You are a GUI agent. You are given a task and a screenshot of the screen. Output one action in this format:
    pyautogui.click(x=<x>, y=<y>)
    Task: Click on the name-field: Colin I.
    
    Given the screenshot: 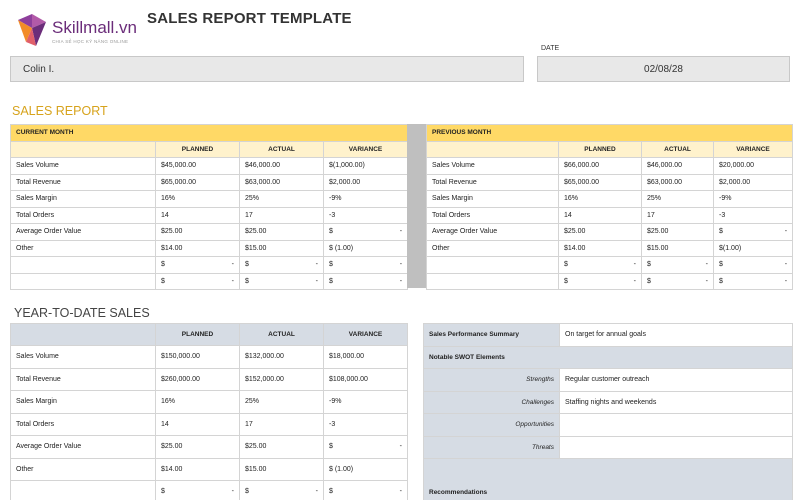 What is the action you would take?
    pyautogui.click(x=267, y=69)
    